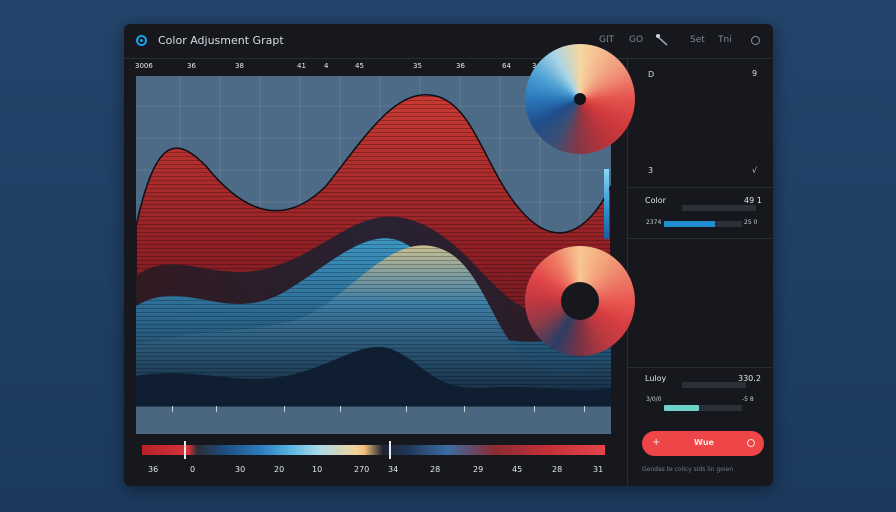 This screenshot has width=896, height=512. Describe the element at coordinates (301, 66) in the screenshot. I see `top-tick: 41` at that location.